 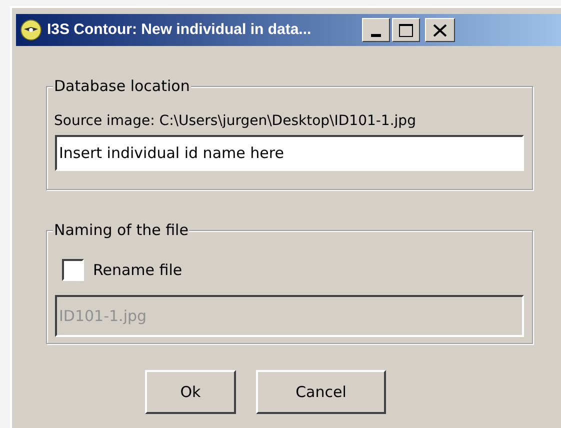 I want to click on rename-label: Rename file, so click(x=137, y=270).